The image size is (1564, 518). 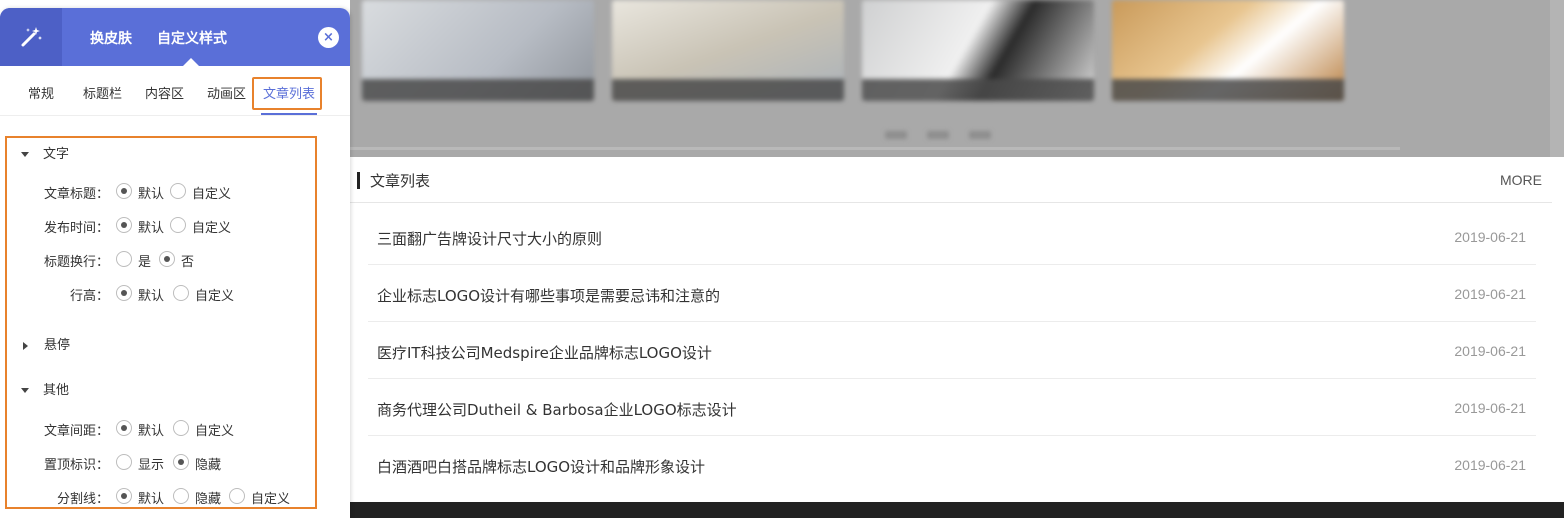 What do you see at coordinates (544, 352) in the screenshot?
I see `article-title: 医疗IT科技公司Medspire企业品牌标志LOGO设计` at bounding box center [544, 352].